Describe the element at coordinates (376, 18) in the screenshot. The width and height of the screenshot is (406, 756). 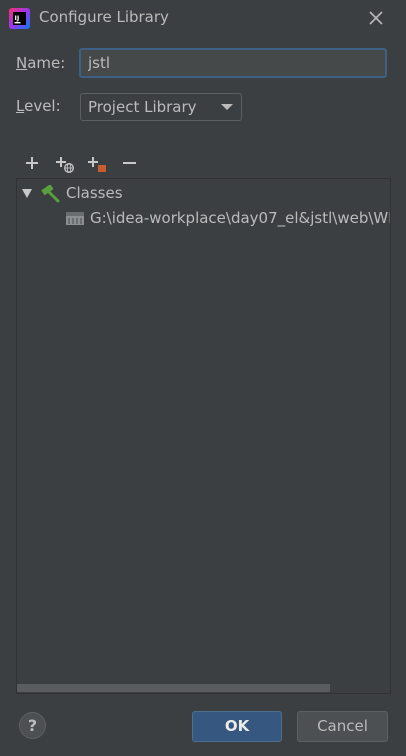
I see `close-icon` at that location.